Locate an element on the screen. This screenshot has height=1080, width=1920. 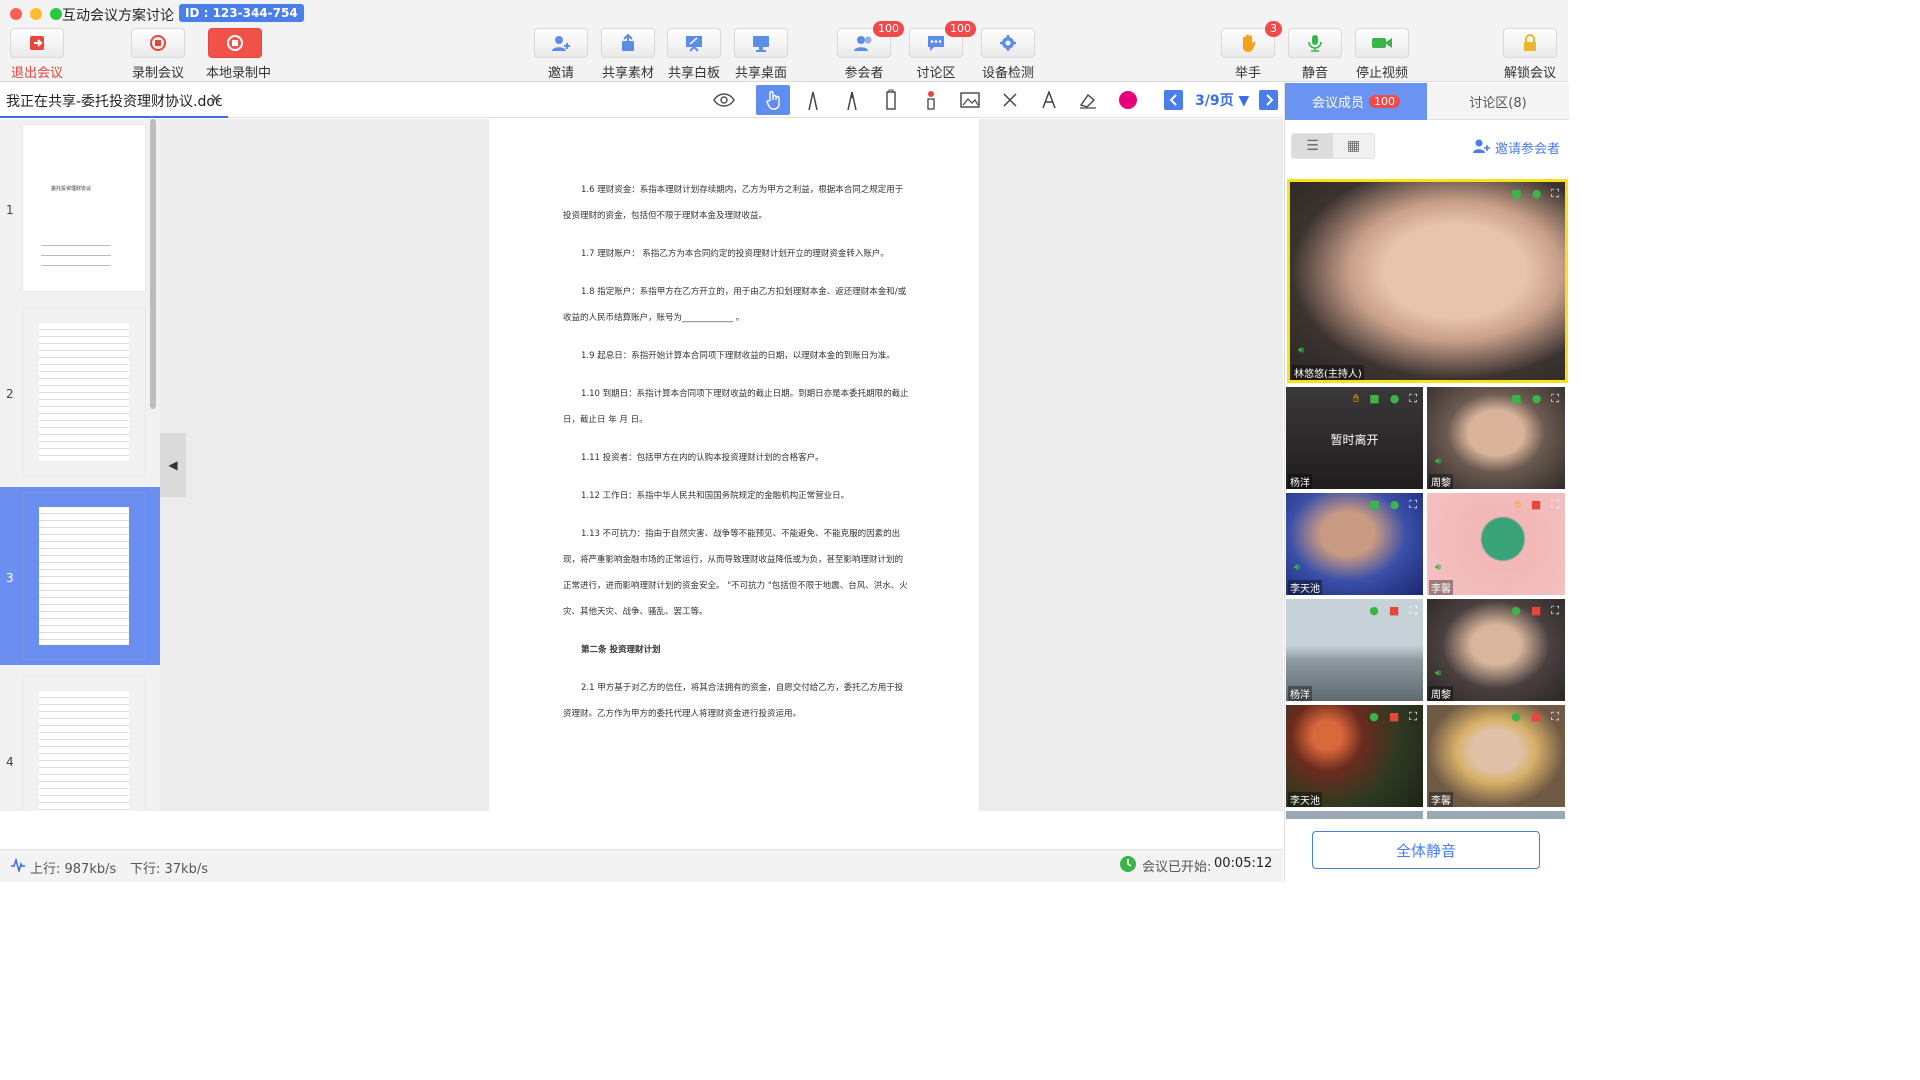
eraser-x-icon is located at coordinates (1010, 100).